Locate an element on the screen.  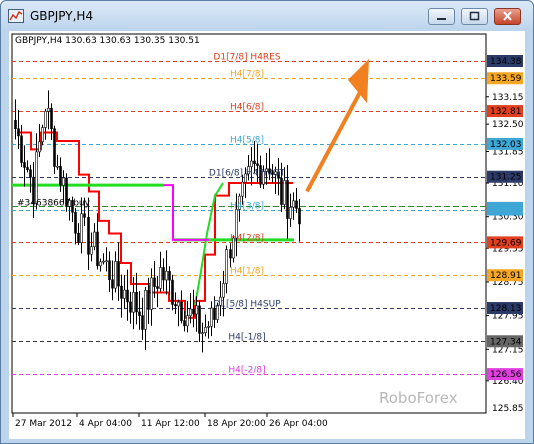
order-label: #34638667 buy is located at coordinates (54, 204).